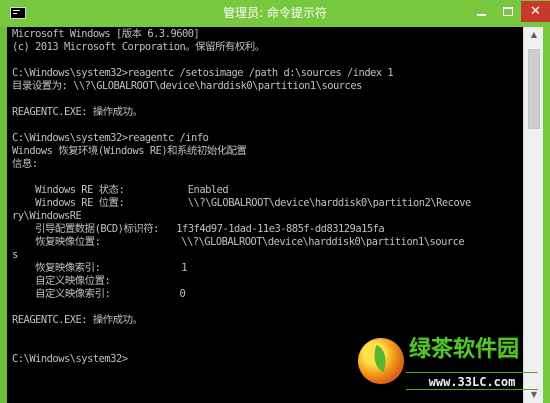 This screenshot has height=403, width=550. I want to click on maximize-button, so click(508, 11).